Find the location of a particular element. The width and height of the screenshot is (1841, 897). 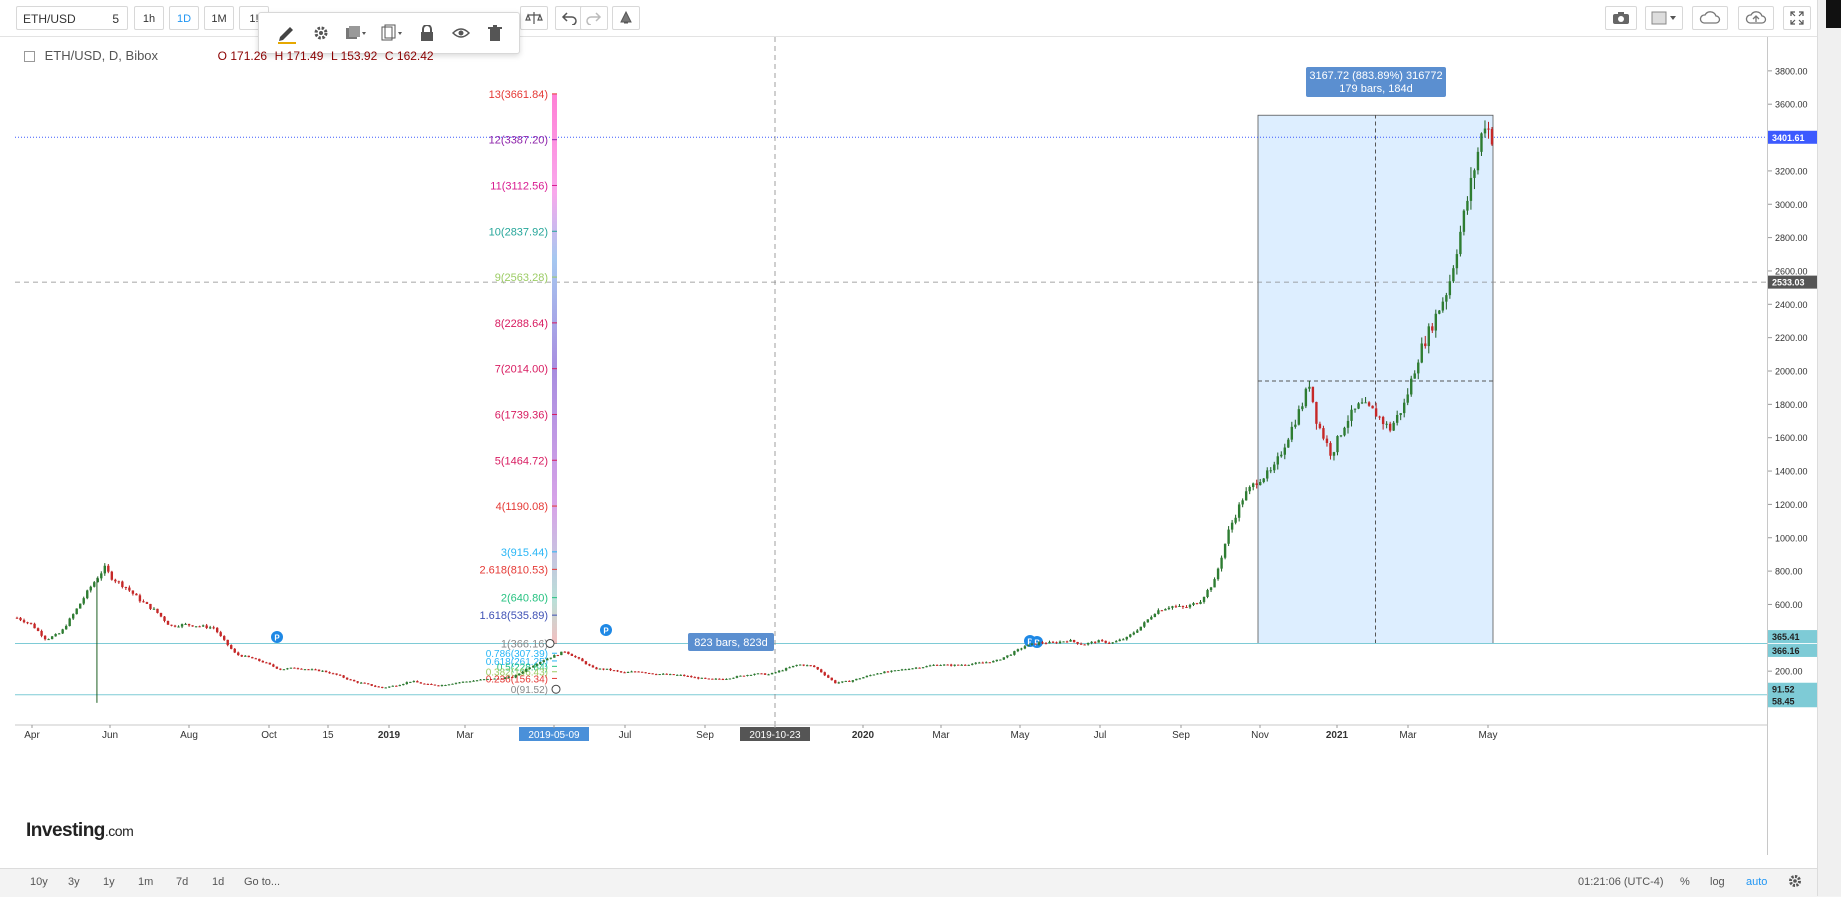

range-1m: 1m is located at coordinates (145, 882).